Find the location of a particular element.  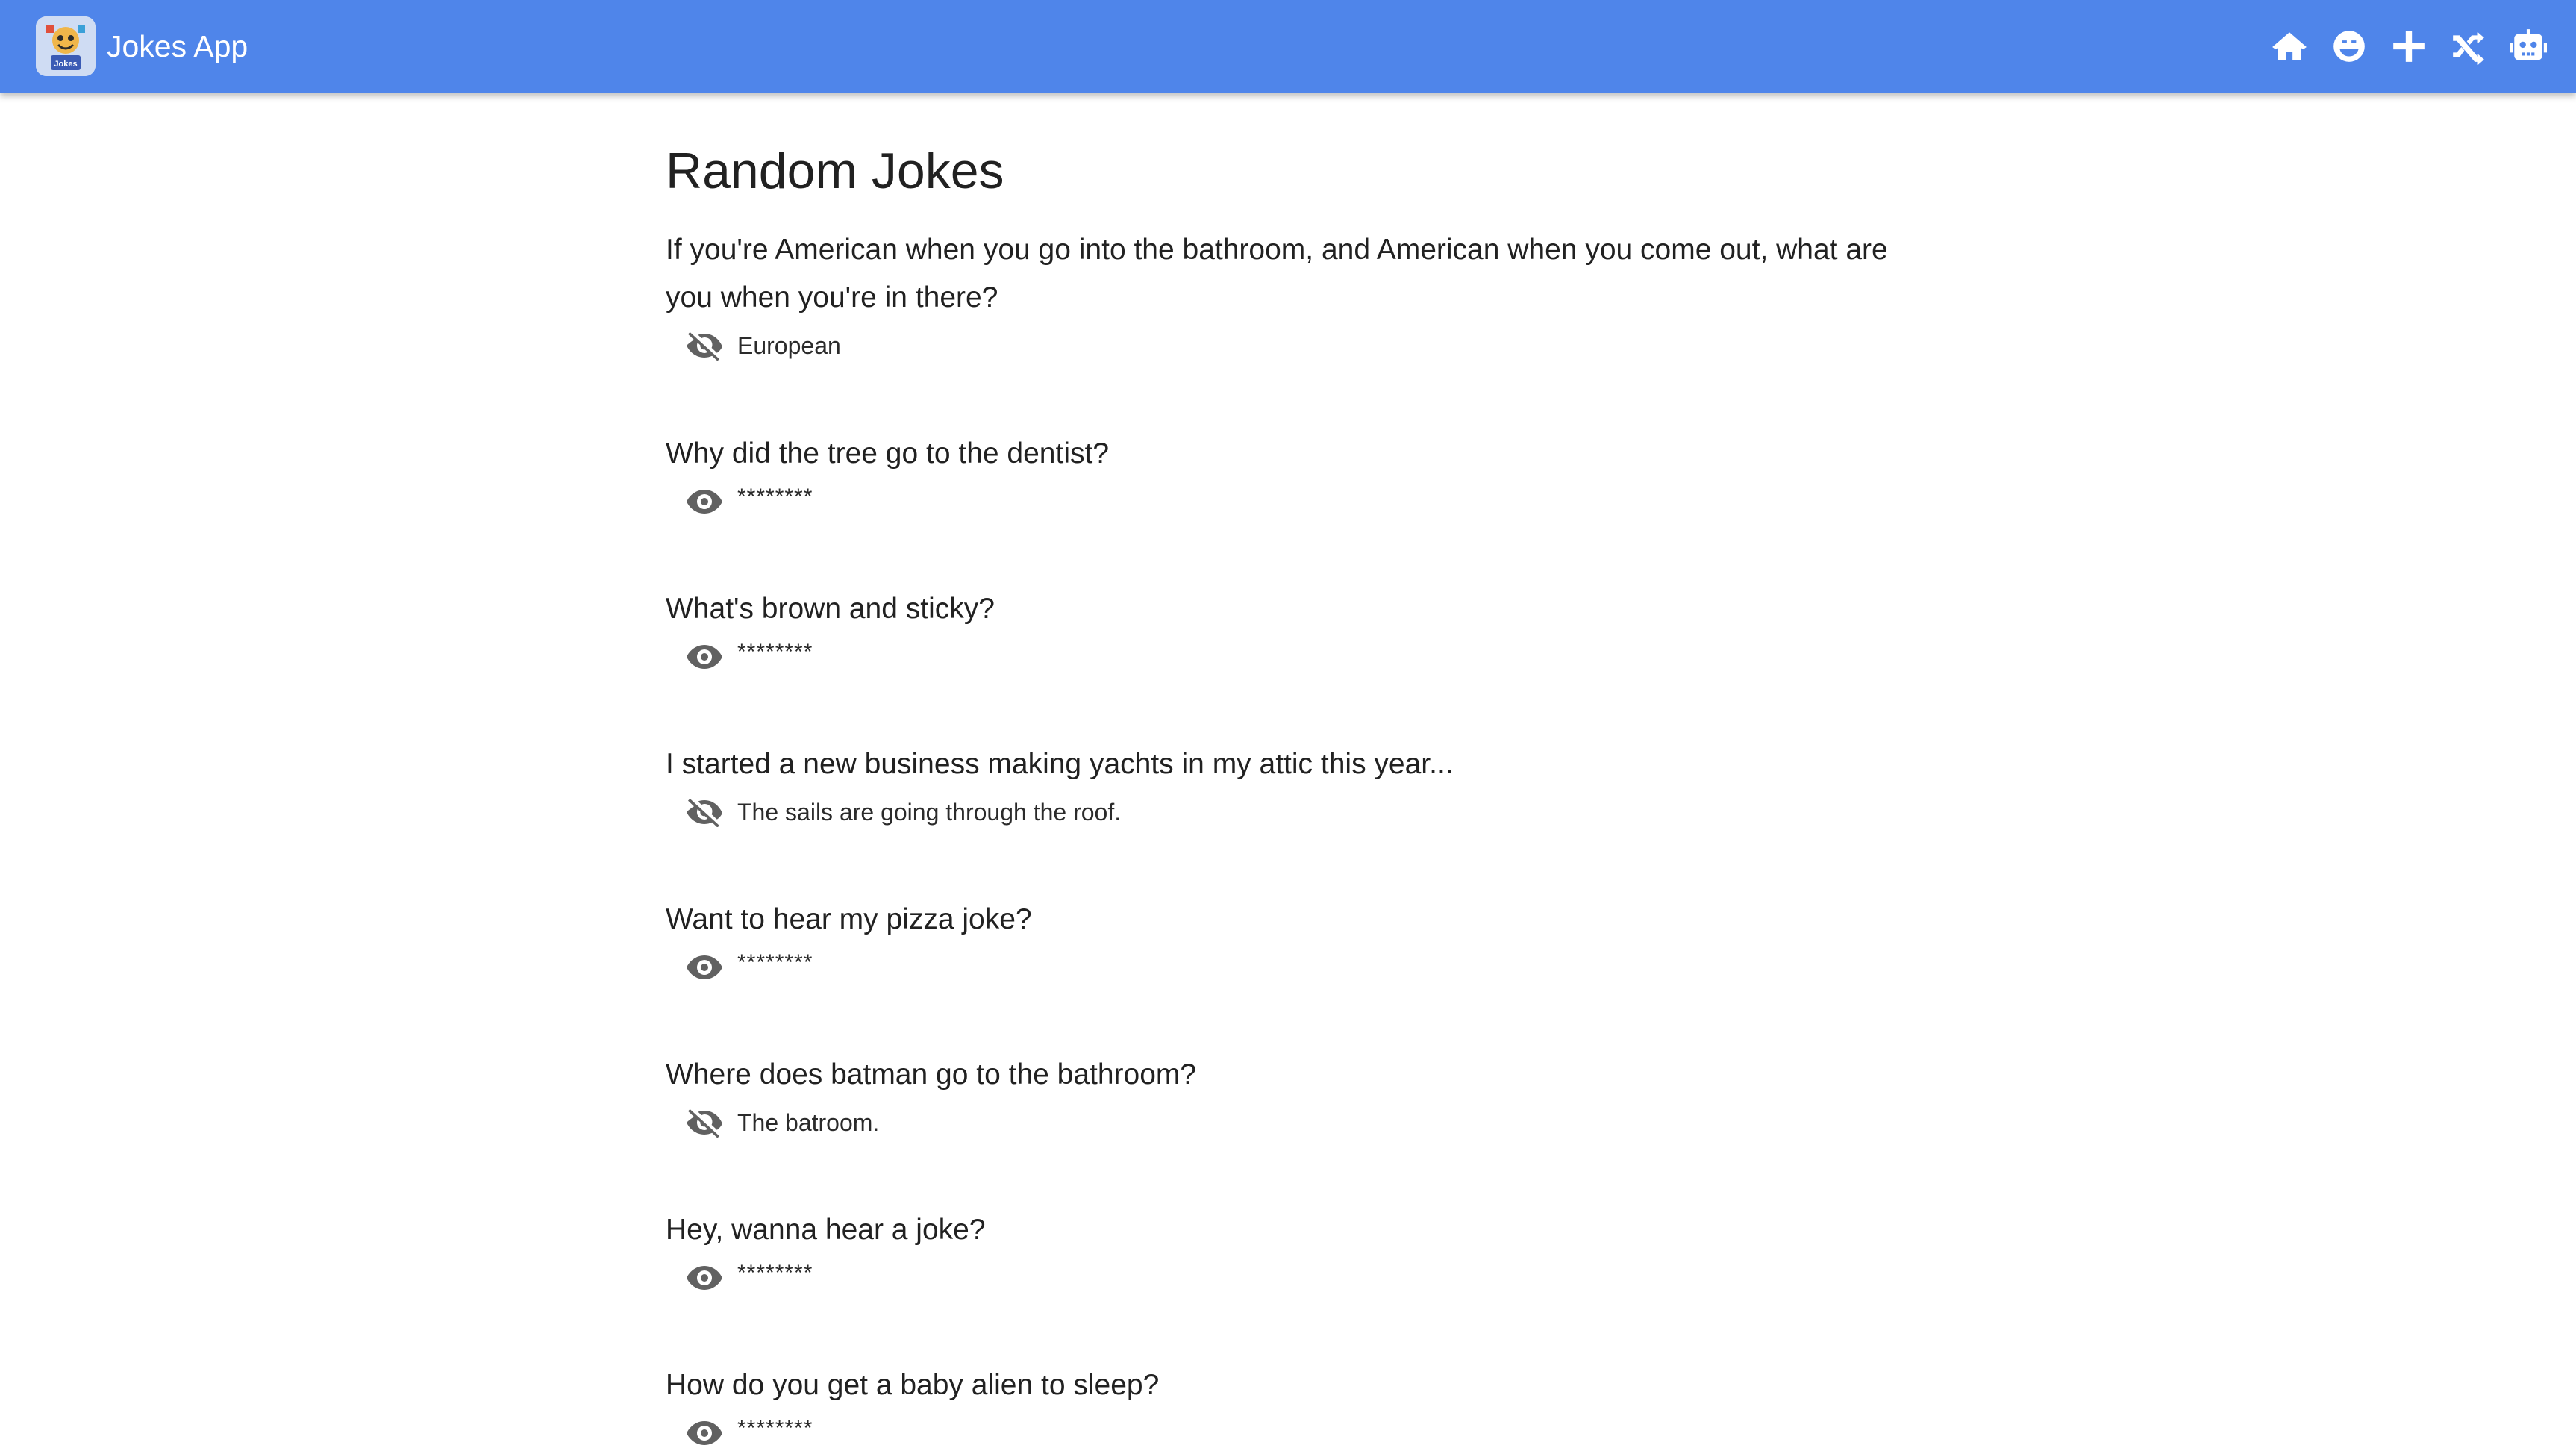

robot-icon is located at coordinates (2528, 46).